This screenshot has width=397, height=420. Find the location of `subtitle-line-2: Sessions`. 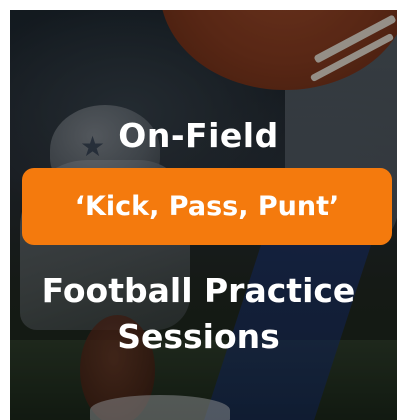

subtitle-line-2: Sessions is located at coordinates (198, 336).